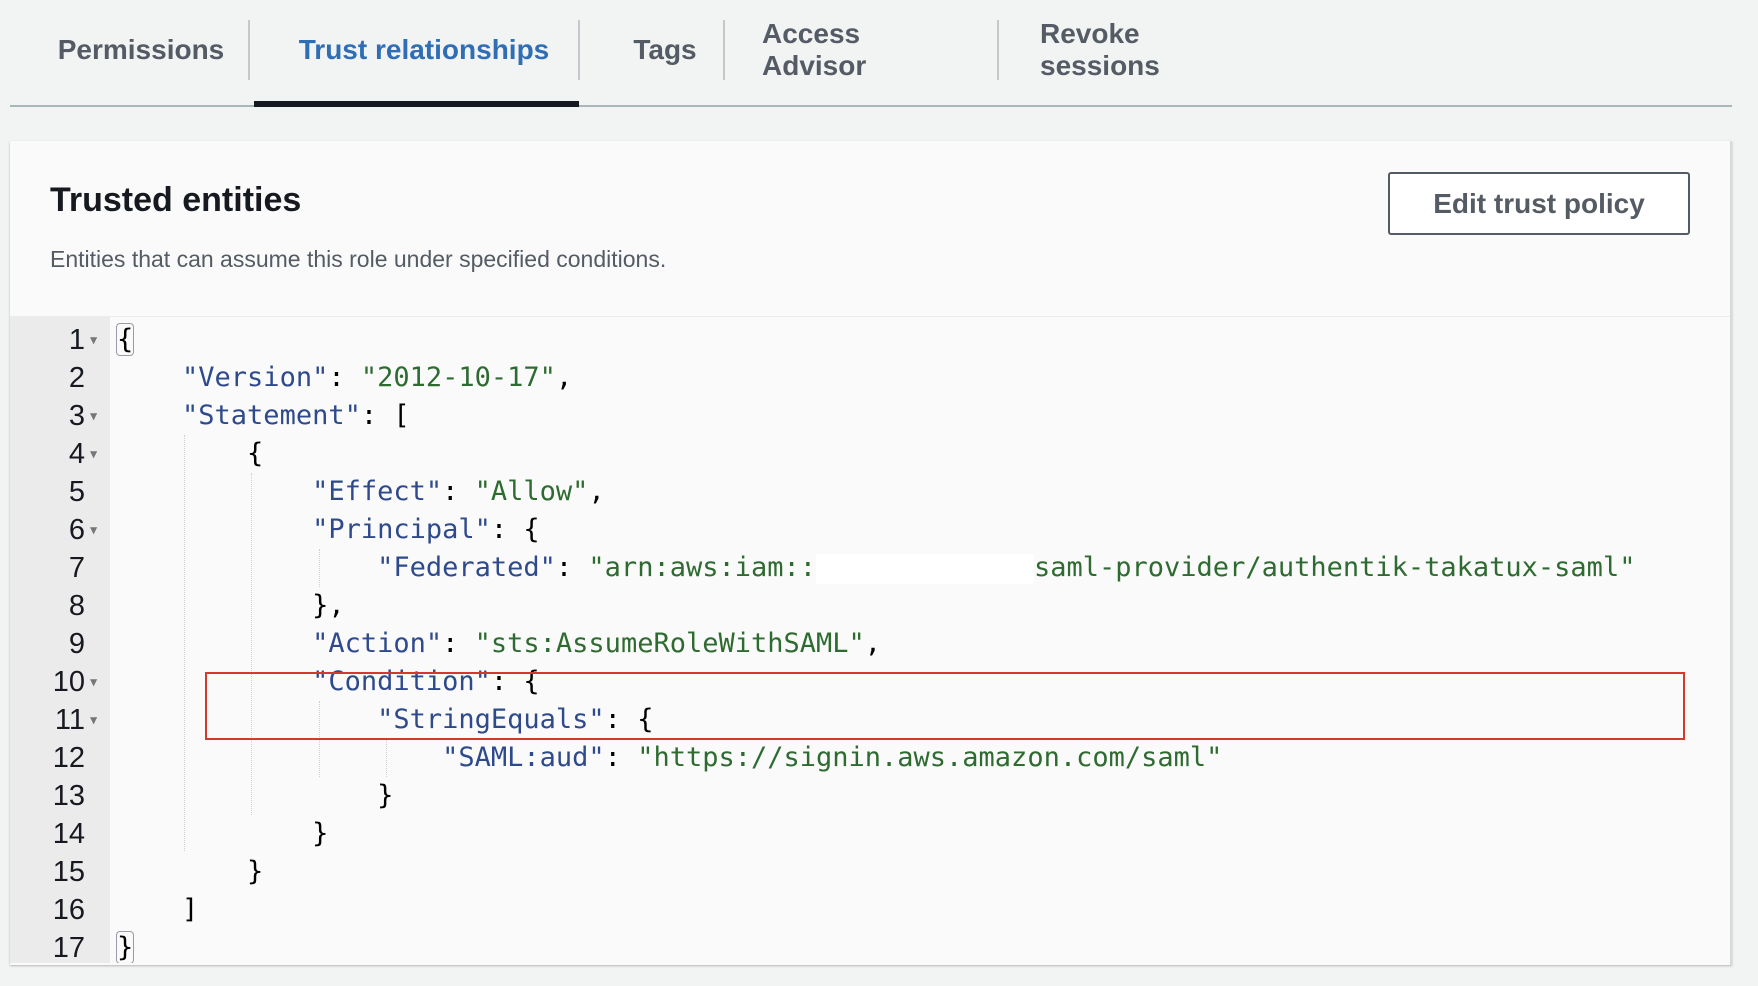 This screenshot has width=1758, height=986. What do you see at coordinates (76, 644) in the screenshot?
I see `line-number: 9` at bounding box center [76, 644].